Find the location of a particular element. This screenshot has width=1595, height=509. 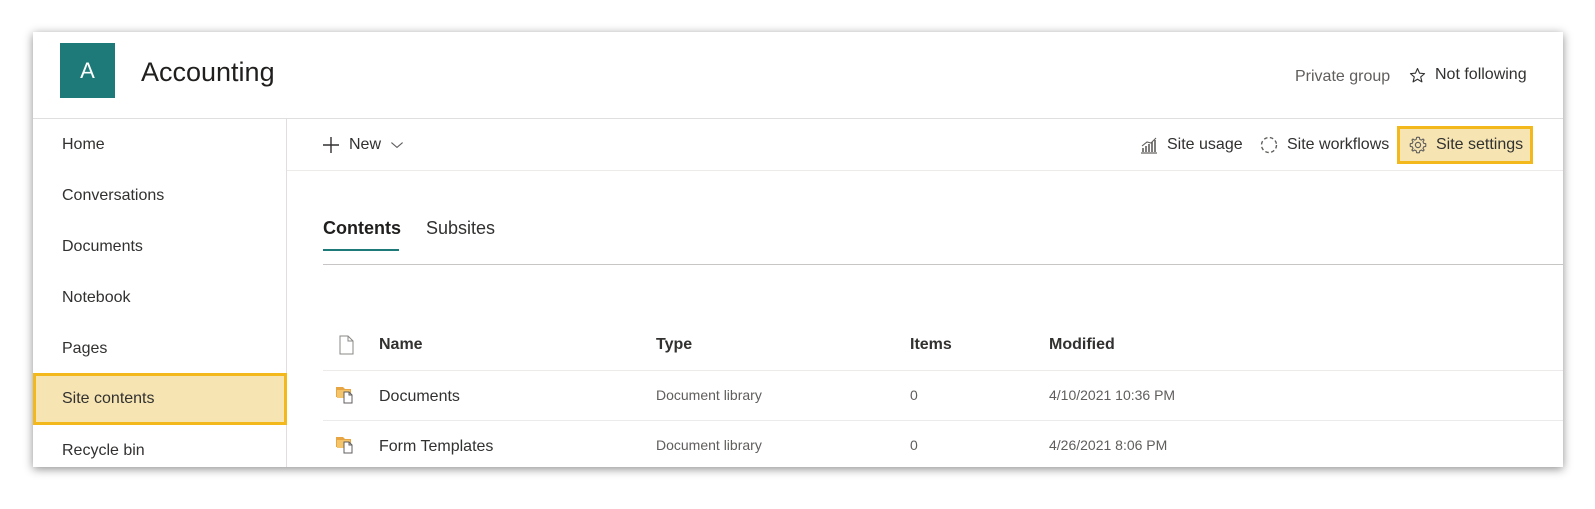

site-workflows-button: Site workflows is located at coordinates (1324, 145).